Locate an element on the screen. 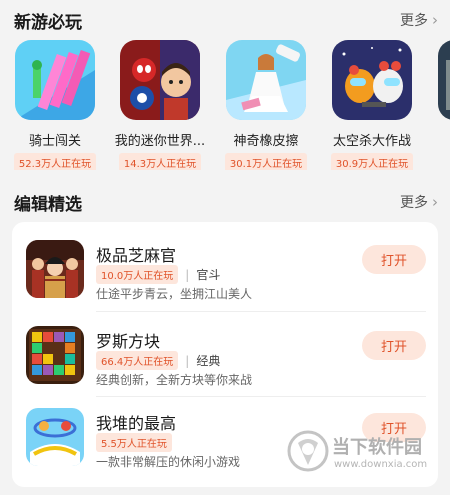  game-tile: 太空杀大作战 30.9万人正在玩 is located at coordinates (372, 105).